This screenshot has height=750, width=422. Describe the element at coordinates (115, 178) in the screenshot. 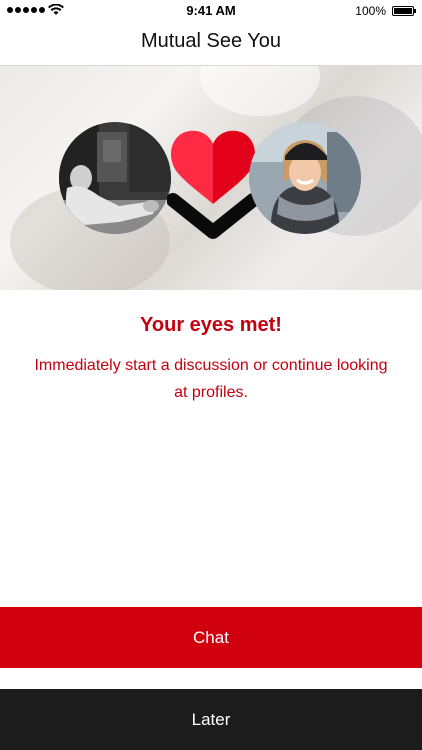

I see `user-photo-left` at that location.